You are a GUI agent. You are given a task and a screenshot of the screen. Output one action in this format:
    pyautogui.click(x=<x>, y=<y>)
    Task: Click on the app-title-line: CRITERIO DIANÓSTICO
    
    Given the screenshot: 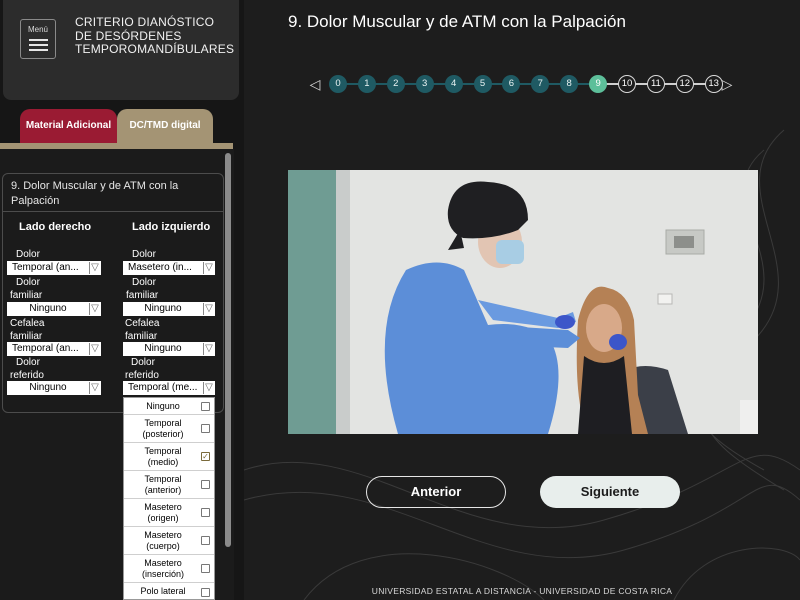 What is the action you would take?
    pyautogui.click(x=145, y=22)
    